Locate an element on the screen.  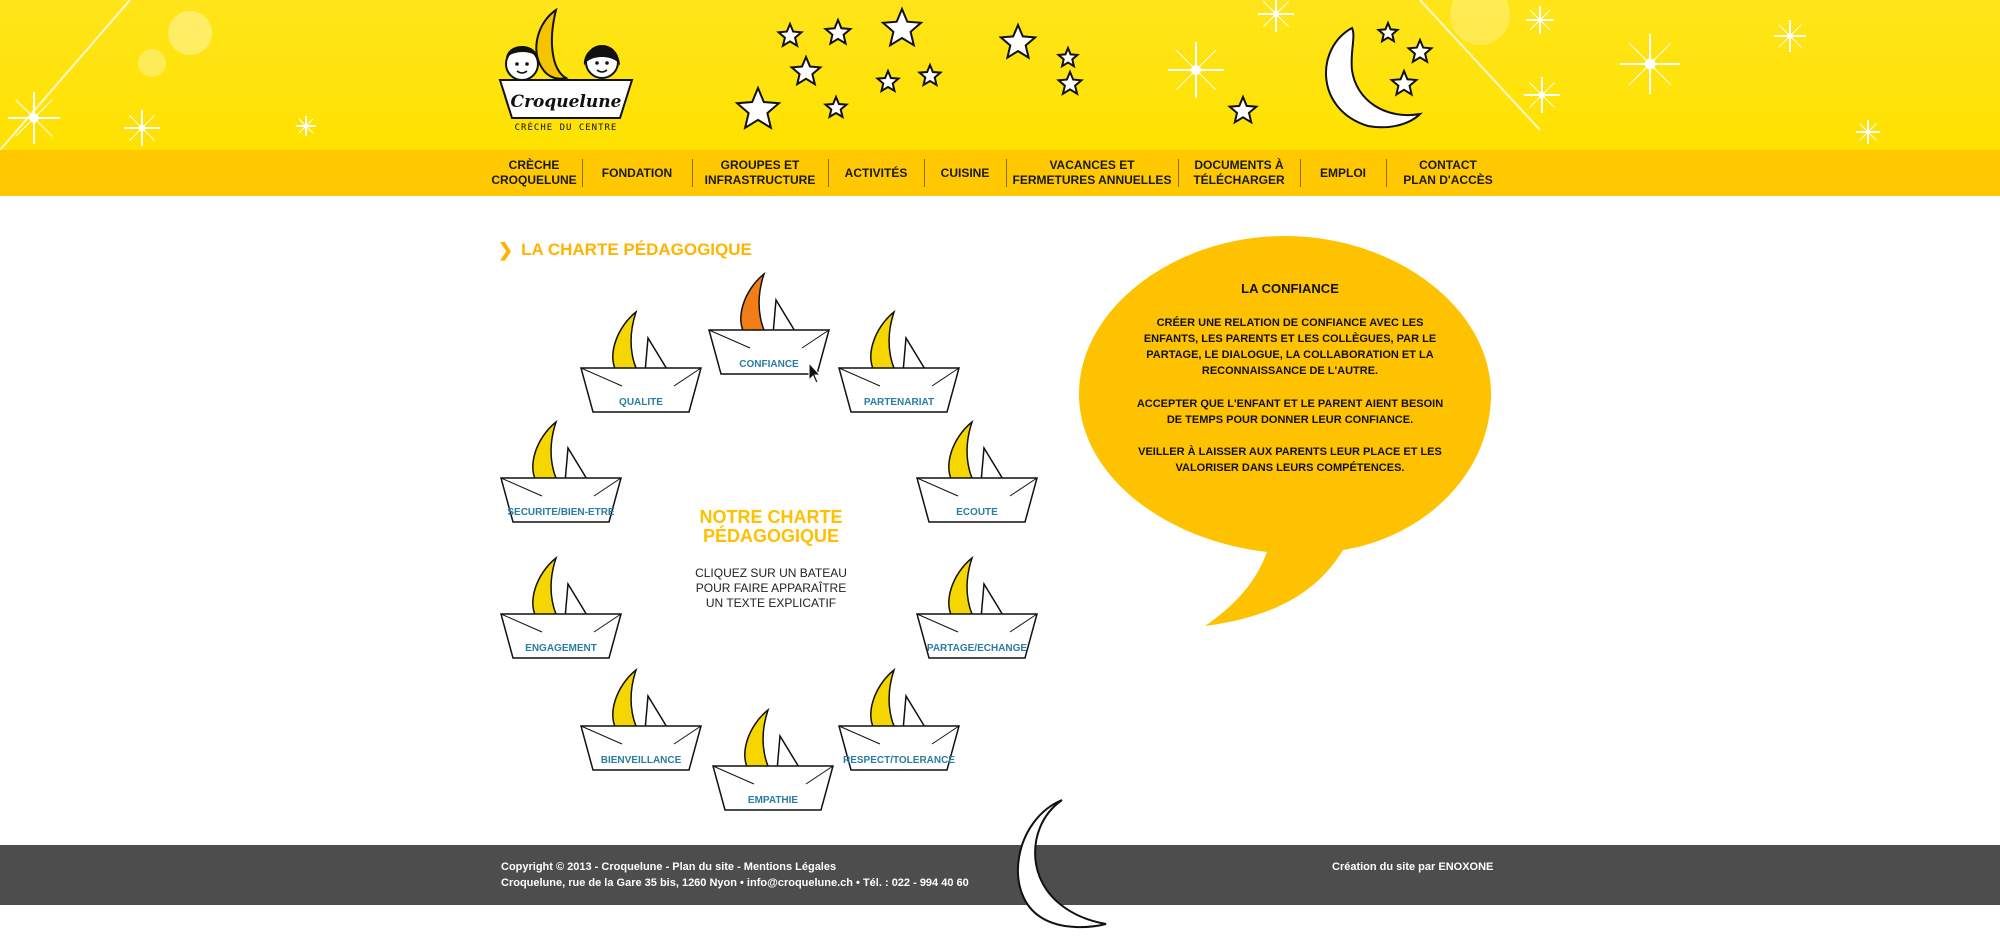
moon-icon is located at coordinates (1061, 864).